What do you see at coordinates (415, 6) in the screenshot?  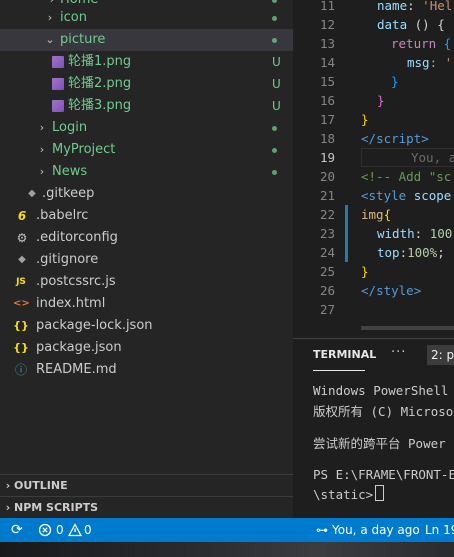 I see `code-line-11: name: 'Hel` at bounding box center [415, 6].